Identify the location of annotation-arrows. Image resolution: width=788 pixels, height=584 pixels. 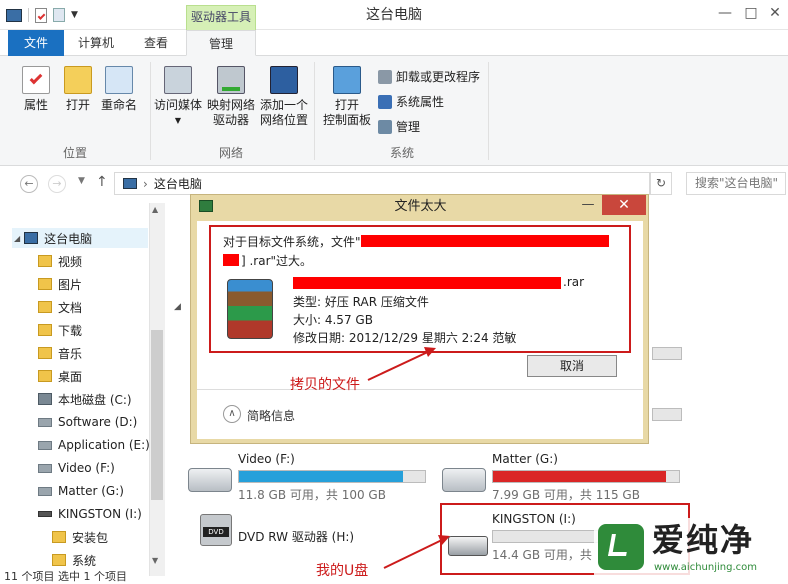
(408, 458).